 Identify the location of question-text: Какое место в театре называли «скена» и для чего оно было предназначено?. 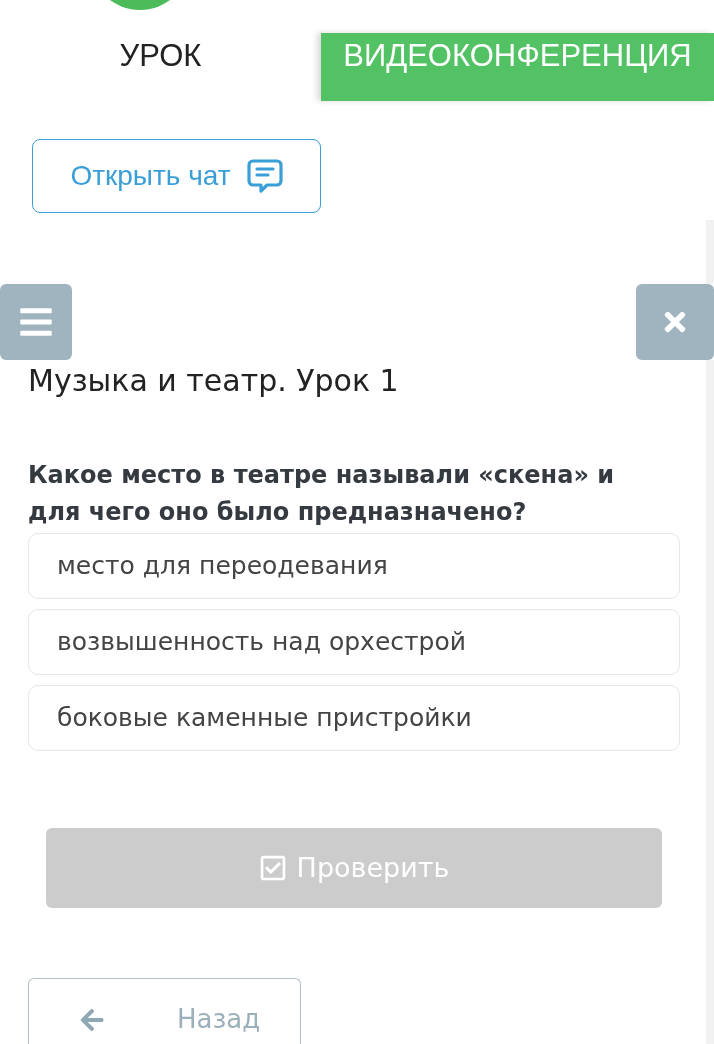
(322, 494).